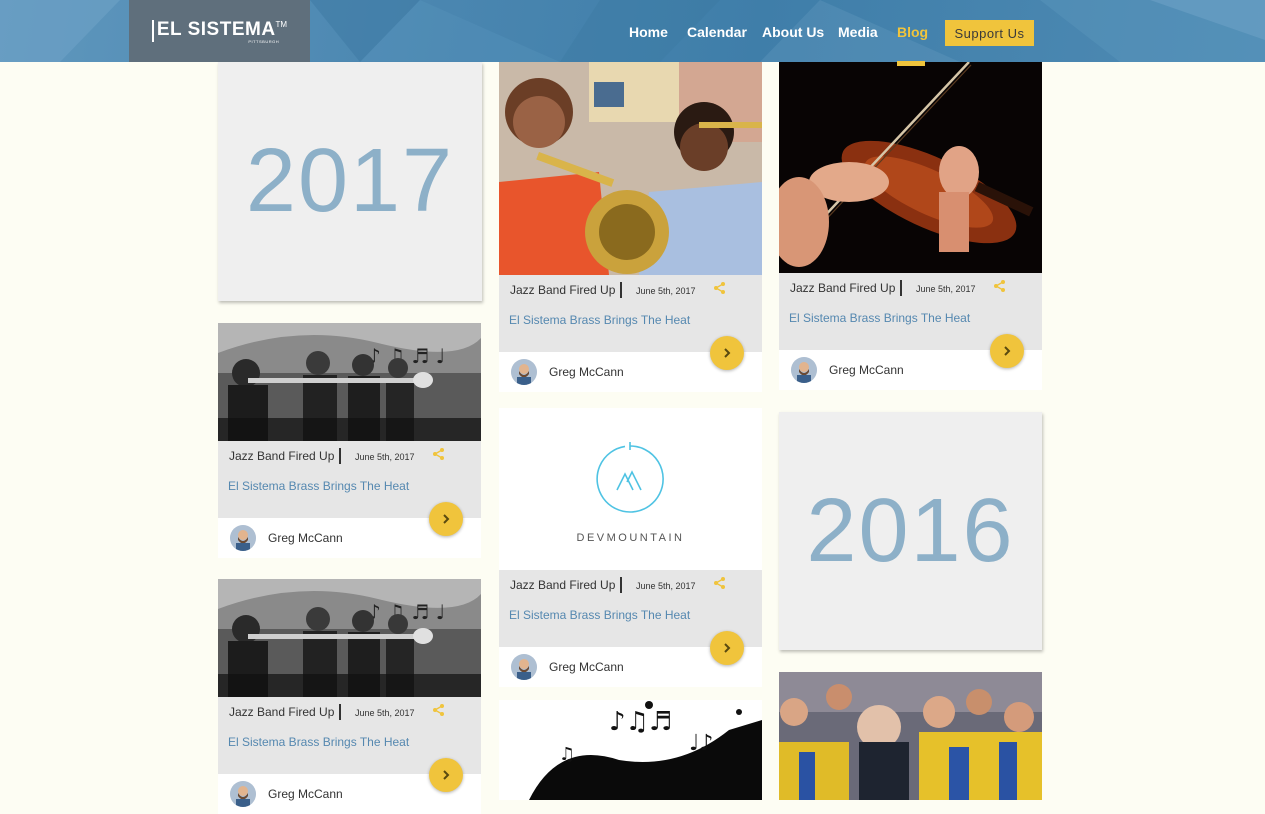  I want to click on devmountain-wordmark: DEVMOUNTAIN, so click(630, 538).